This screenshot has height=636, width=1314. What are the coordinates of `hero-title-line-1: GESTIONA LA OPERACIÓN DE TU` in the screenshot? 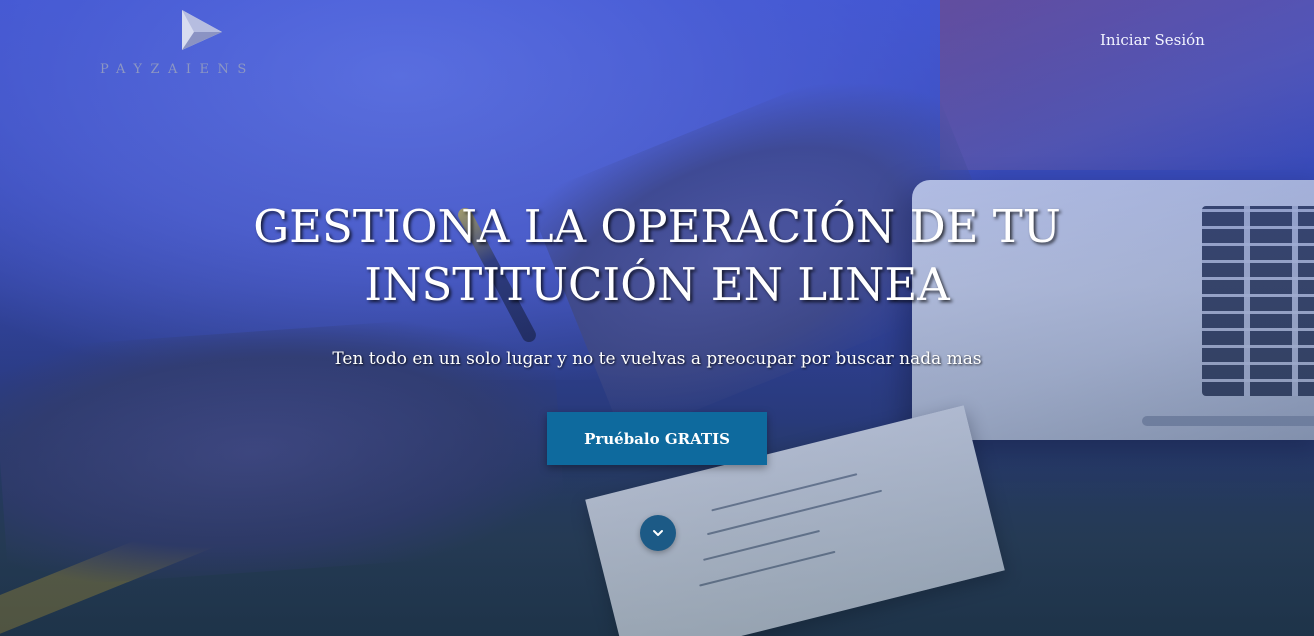 It's located at (657, 226).